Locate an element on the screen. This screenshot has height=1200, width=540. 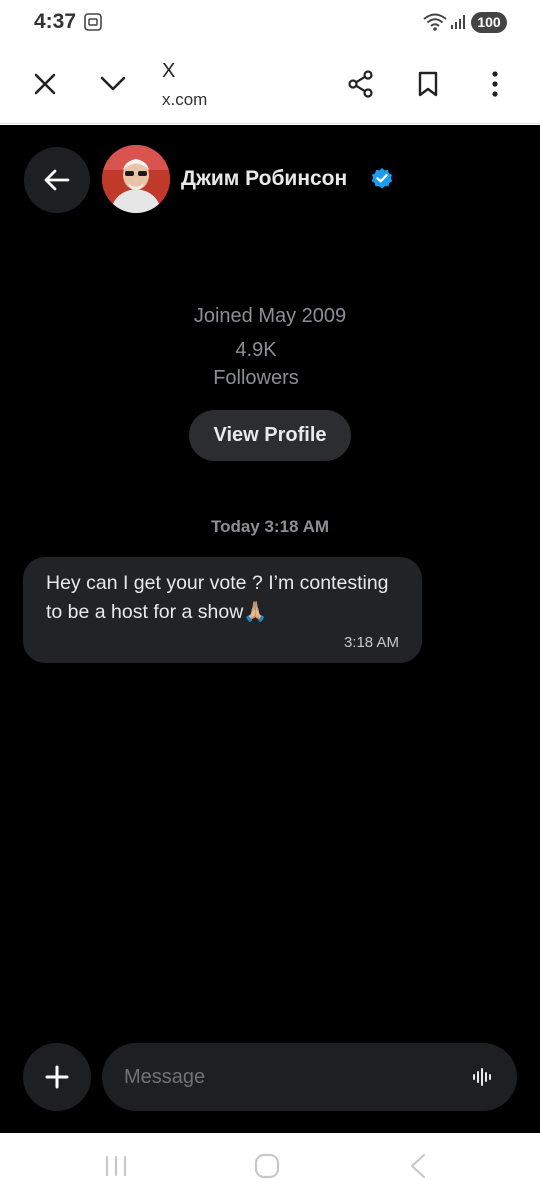
verified-badge-icon is located at coordinates (382, 178).